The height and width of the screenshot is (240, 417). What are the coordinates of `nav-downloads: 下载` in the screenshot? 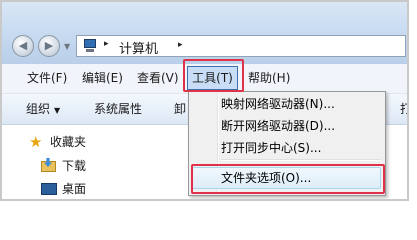 It's located at (74, 166).